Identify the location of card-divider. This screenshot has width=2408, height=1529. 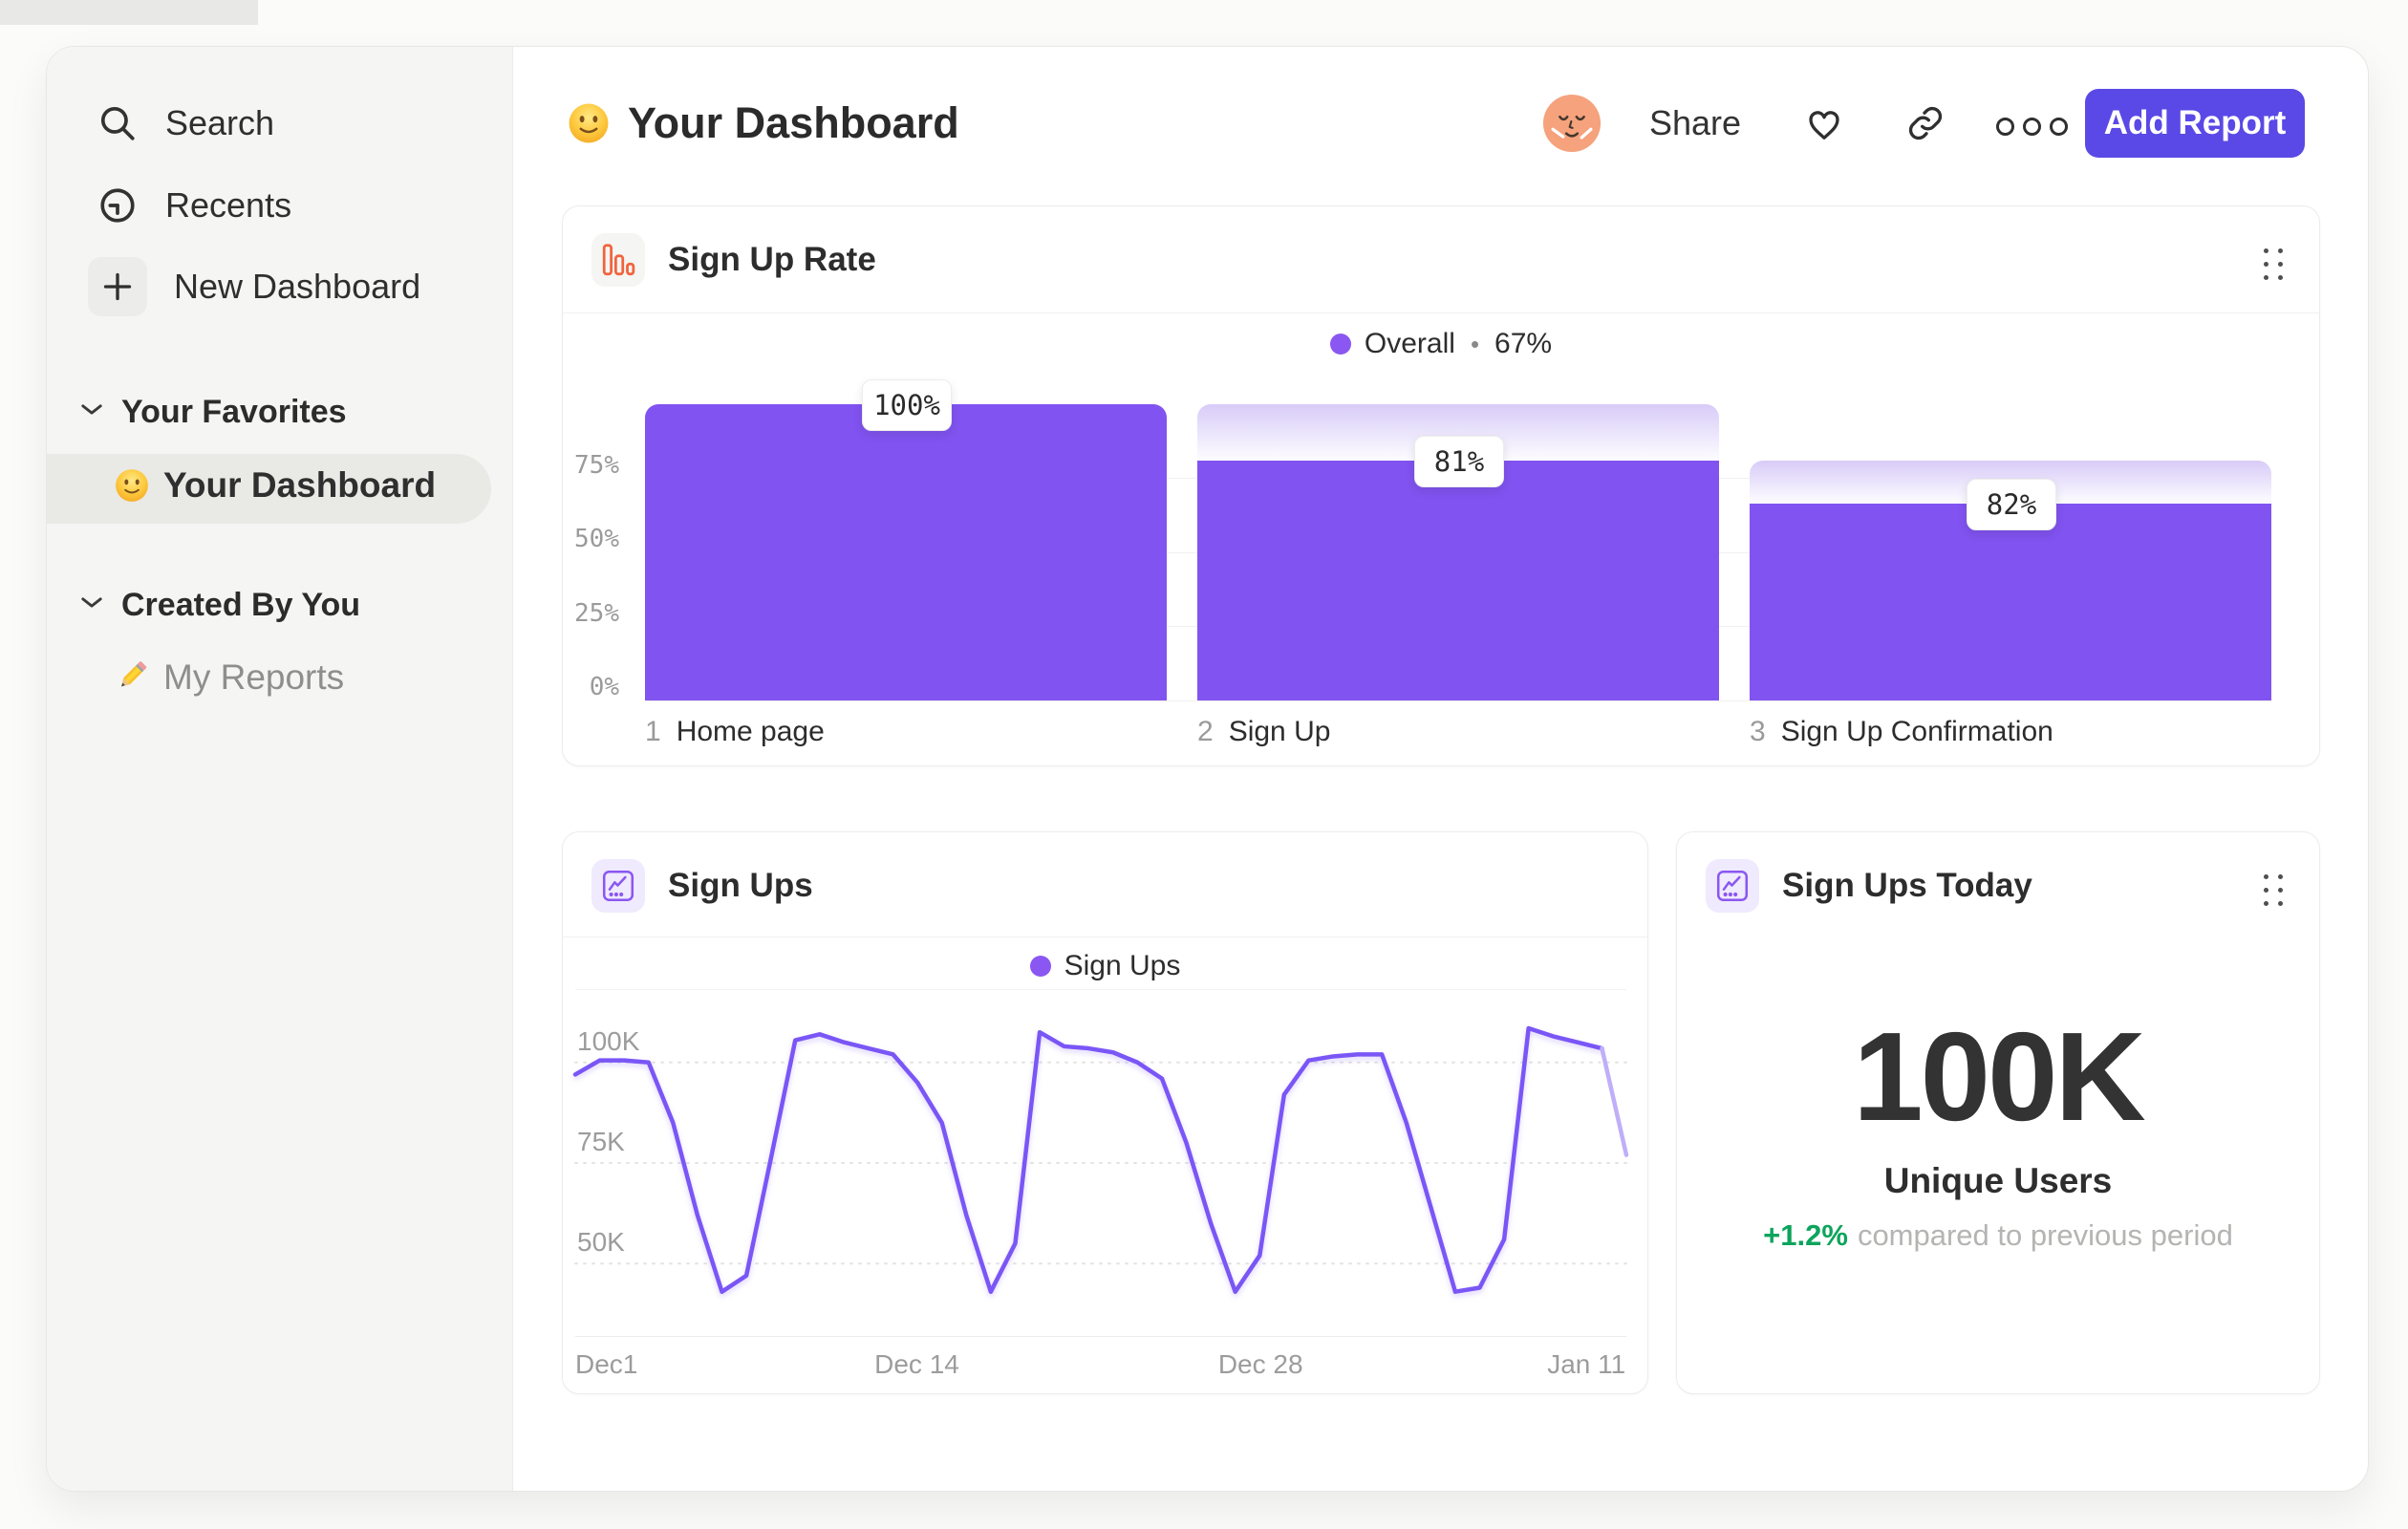
(1441, 312).